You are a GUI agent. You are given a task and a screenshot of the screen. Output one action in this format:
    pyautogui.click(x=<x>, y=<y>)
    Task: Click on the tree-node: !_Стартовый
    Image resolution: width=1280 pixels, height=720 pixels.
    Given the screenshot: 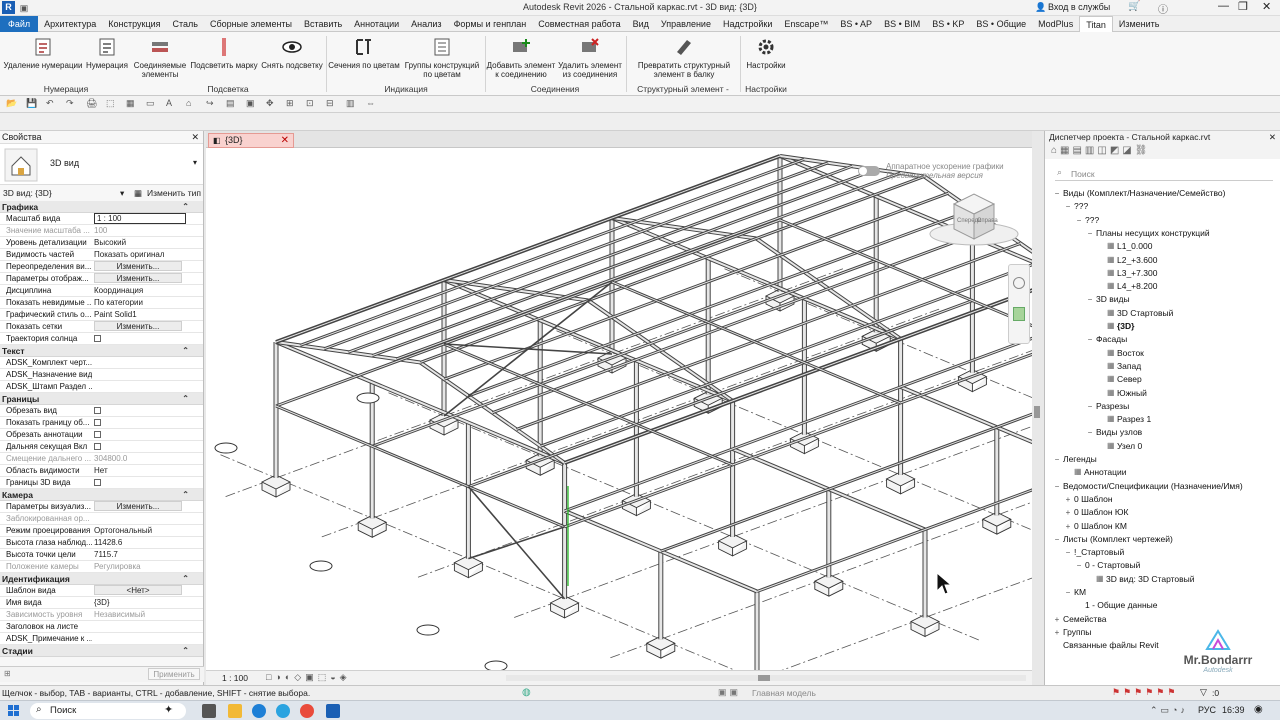 What is the action you would take?
    pyautogui.click(x=1099, y=552)
    